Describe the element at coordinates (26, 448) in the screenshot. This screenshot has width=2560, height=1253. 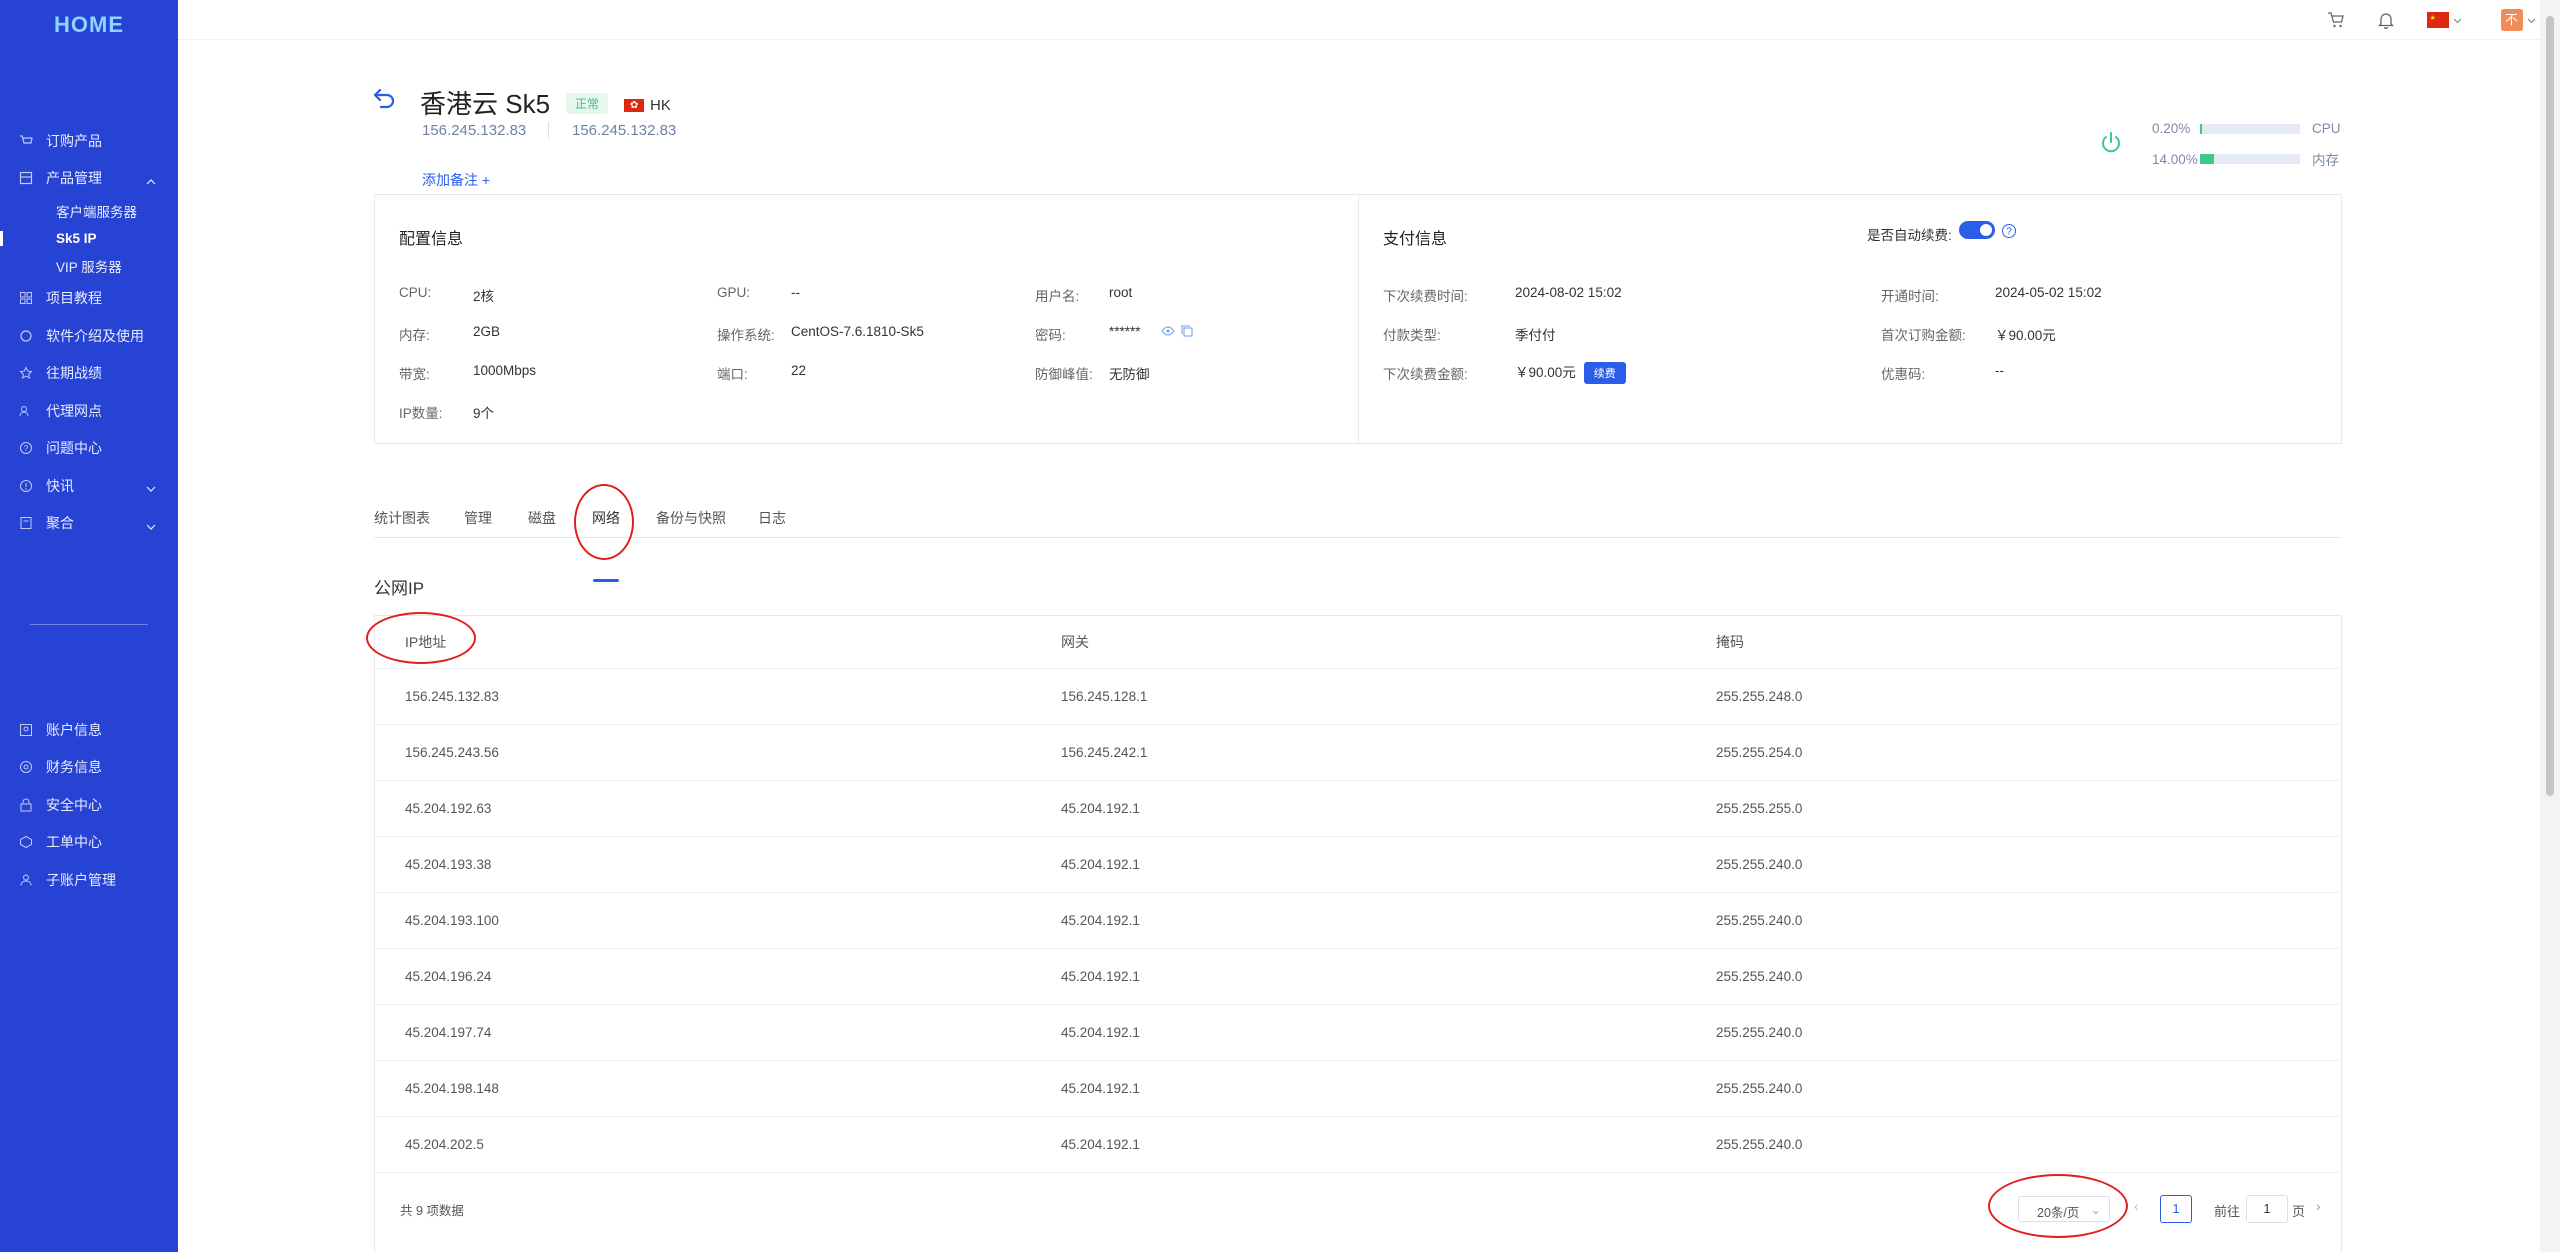
I see `question-icon: ?` at that location.